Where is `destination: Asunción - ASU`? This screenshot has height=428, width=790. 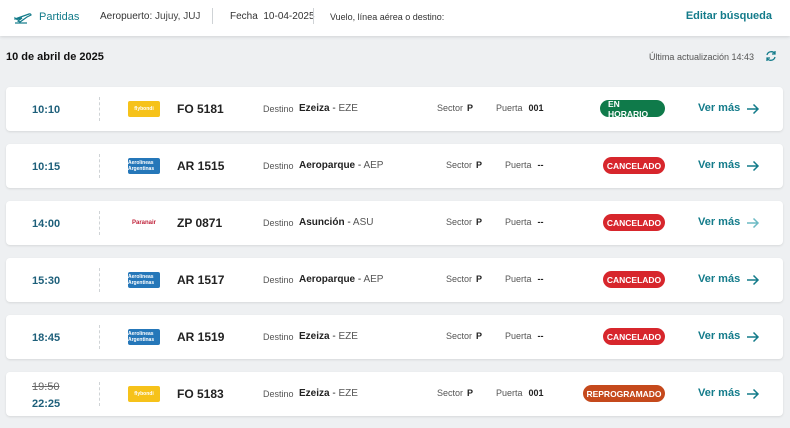 destination: Asunción - ASU is located at coordinates (336, 222).